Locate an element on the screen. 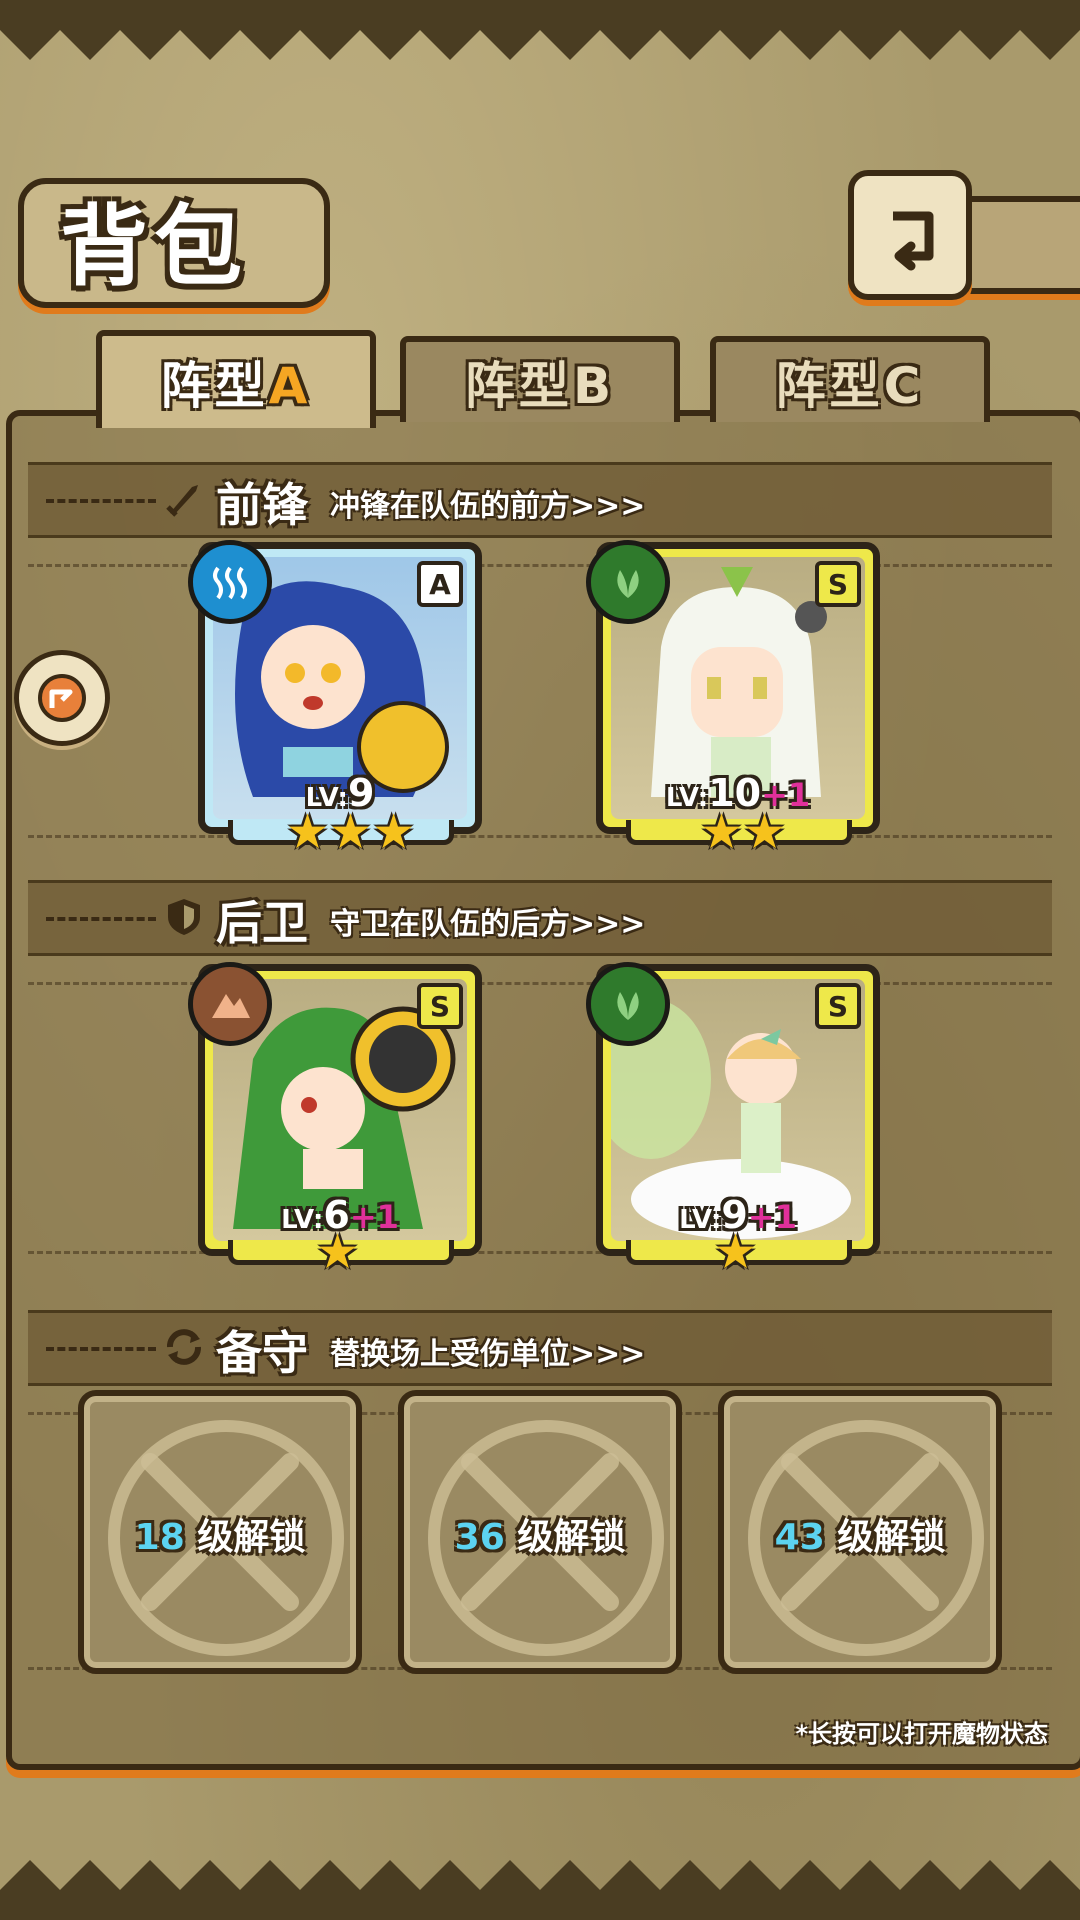 Image resolution: width=1080 pixels, height=1920 pixels. section-desc: 冲锋在队伍的前方>>> is located at coordinates (488, 506).